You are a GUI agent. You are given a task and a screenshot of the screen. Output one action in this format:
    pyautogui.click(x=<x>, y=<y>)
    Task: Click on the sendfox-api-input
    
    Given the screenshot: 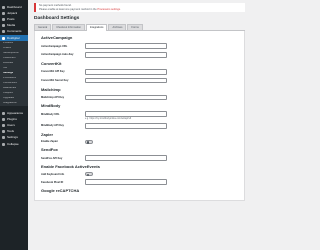 What is the action you would take?
    pyautogui.click(x=126, y=158)
    